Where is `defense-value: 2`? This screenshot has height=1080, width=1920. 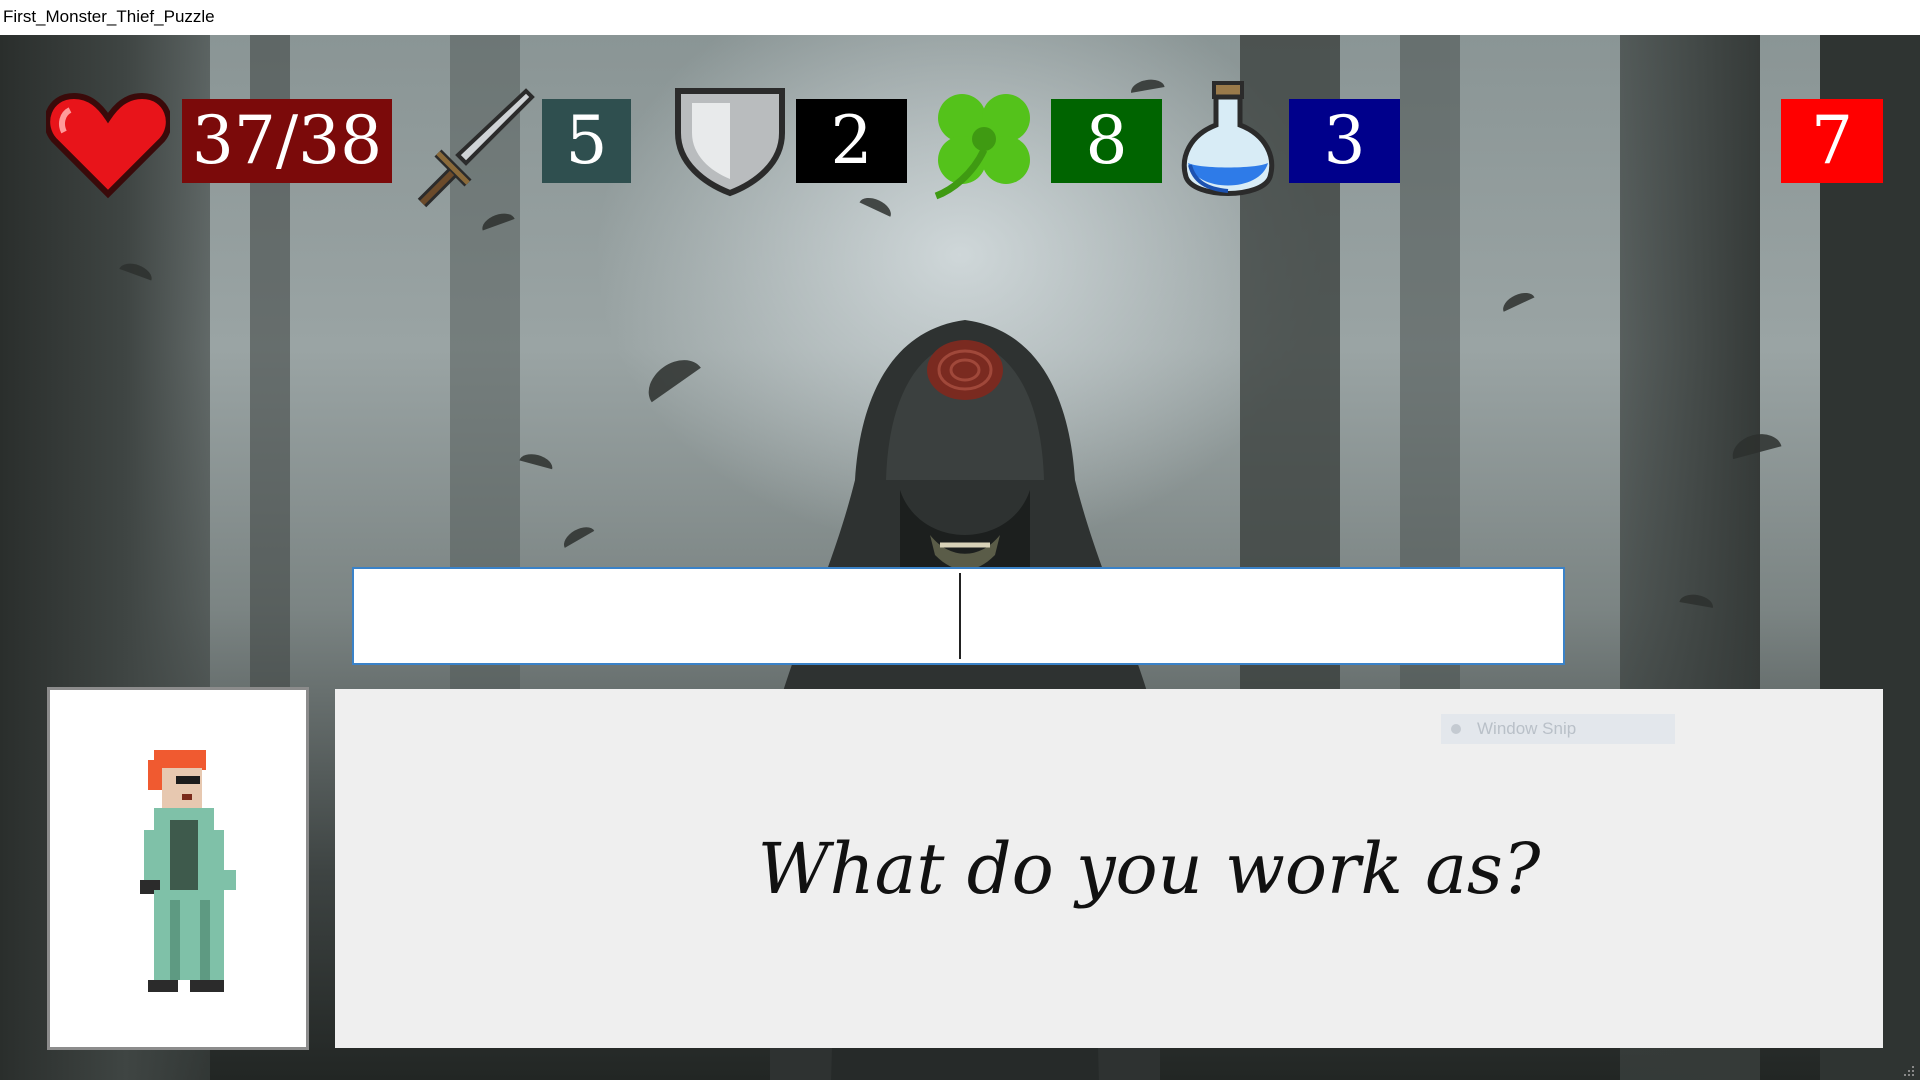 defense-value: 2 is located at coordinates (851, 141).